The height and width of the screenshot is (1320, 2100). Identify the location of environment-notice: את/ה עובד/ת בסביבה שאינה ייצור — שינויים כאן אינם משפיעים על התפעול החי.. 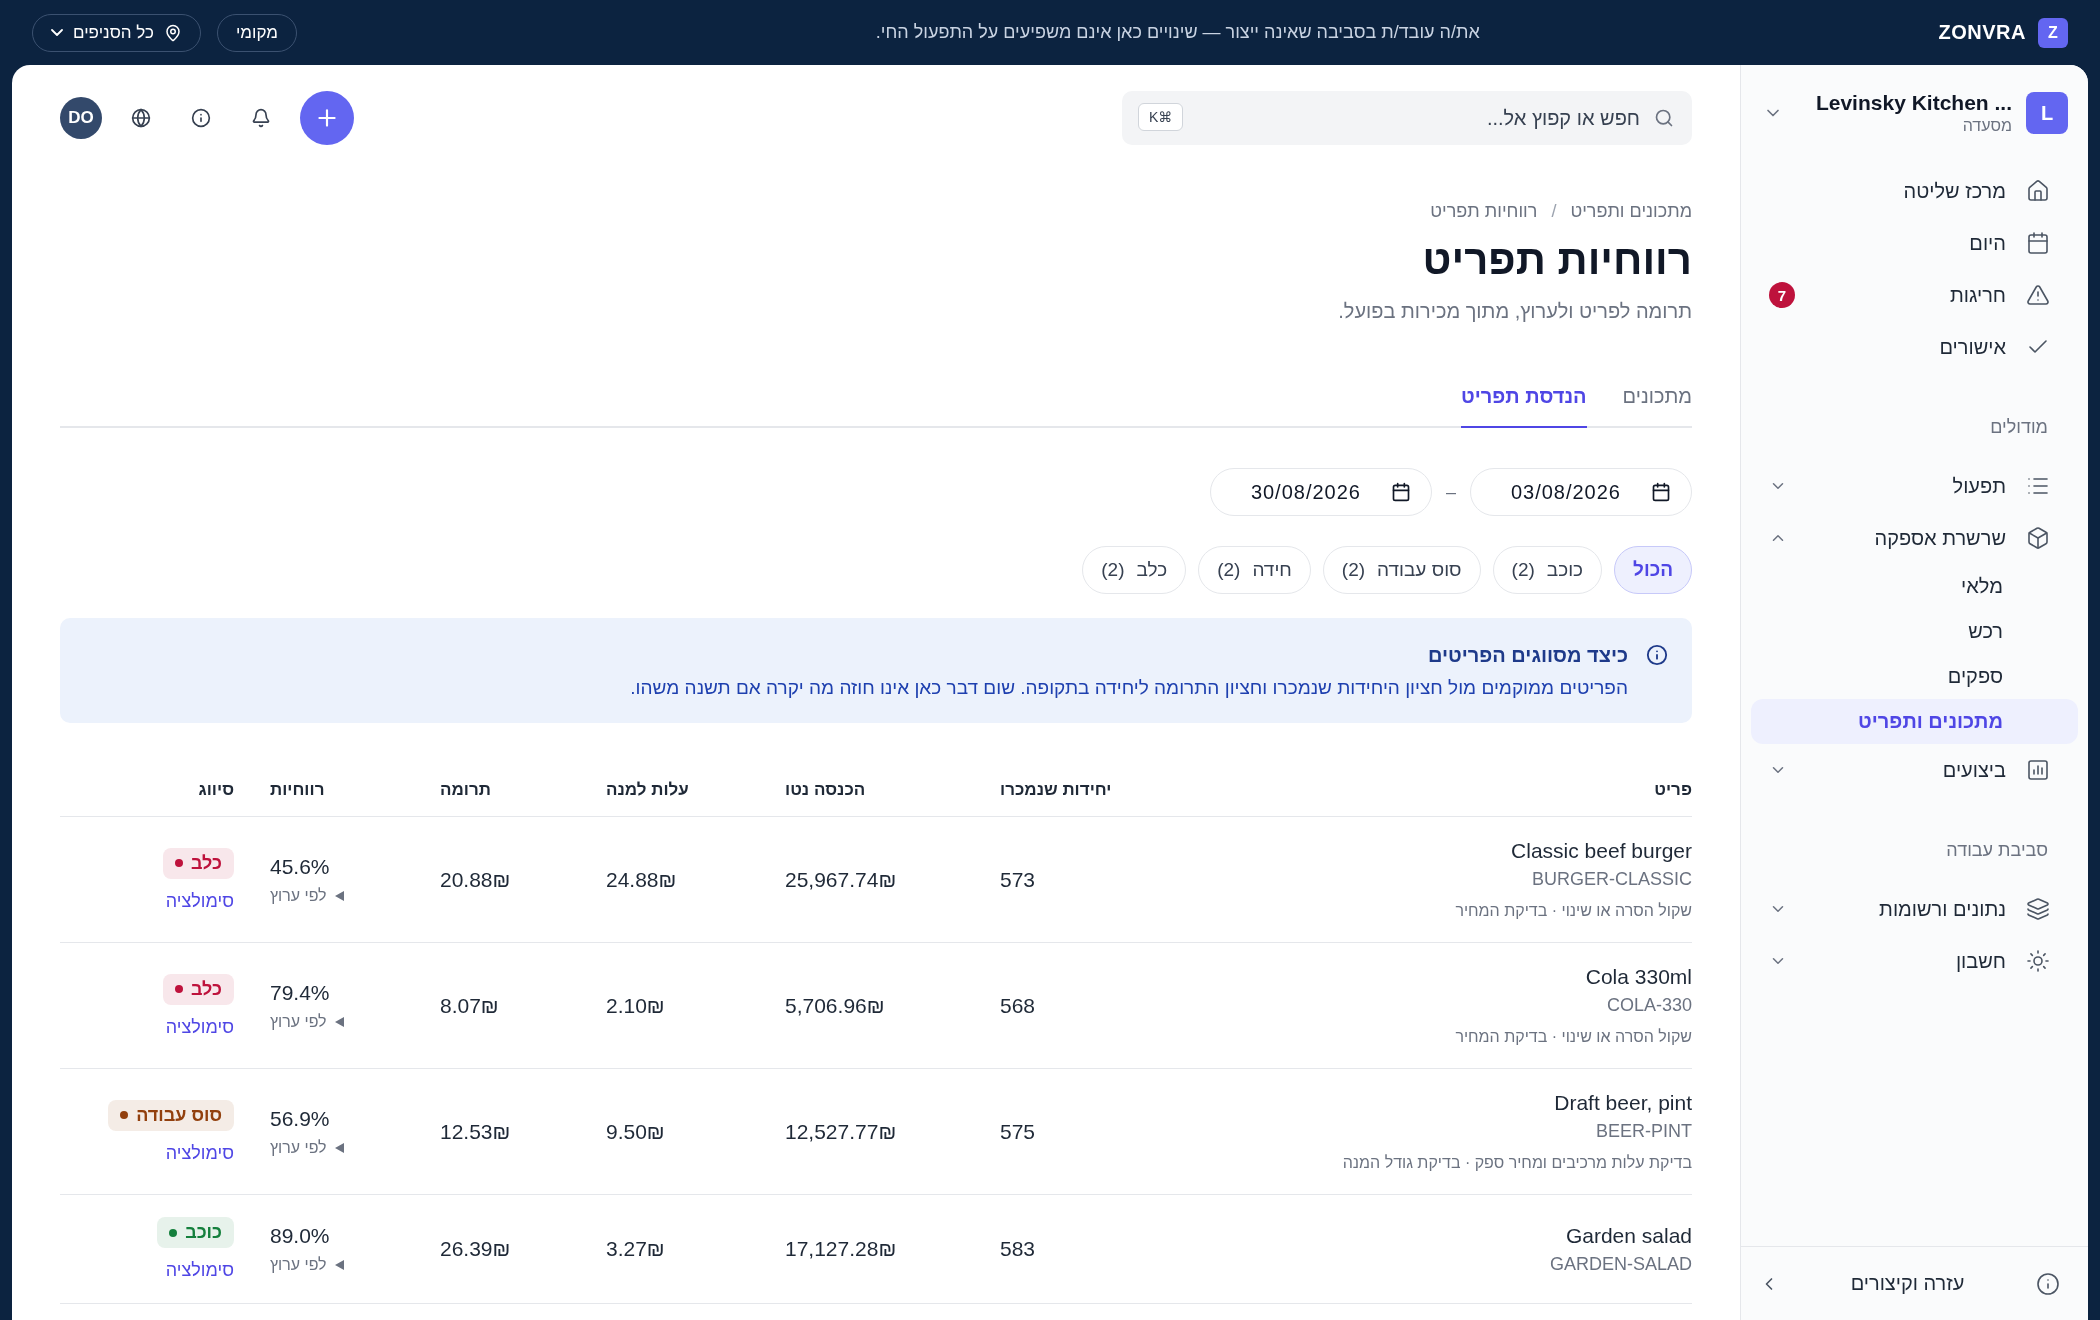
(1177, 32).